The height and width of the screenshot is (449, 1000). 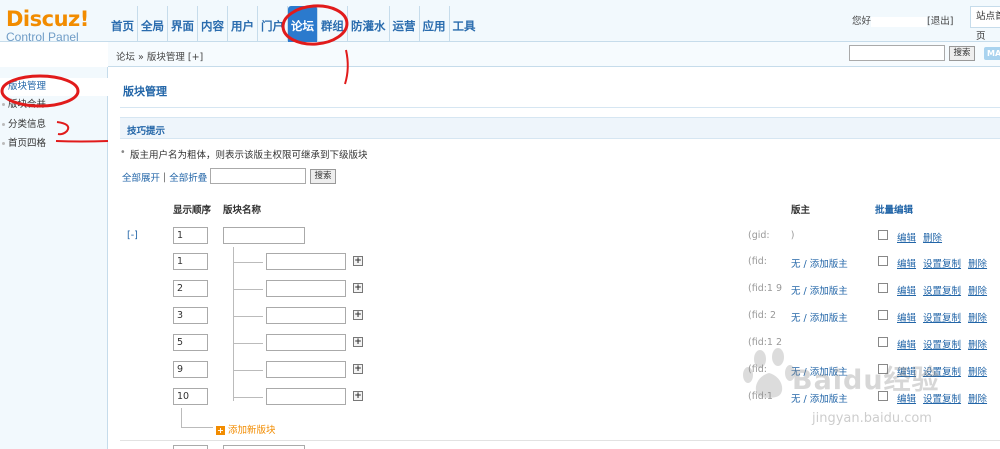 What do you see at coordinates (54, 258) in the screenshot?
I see `sidebar: 版块管理 版块合并 分类信息 首页四格` at bounding box center [54, 258].